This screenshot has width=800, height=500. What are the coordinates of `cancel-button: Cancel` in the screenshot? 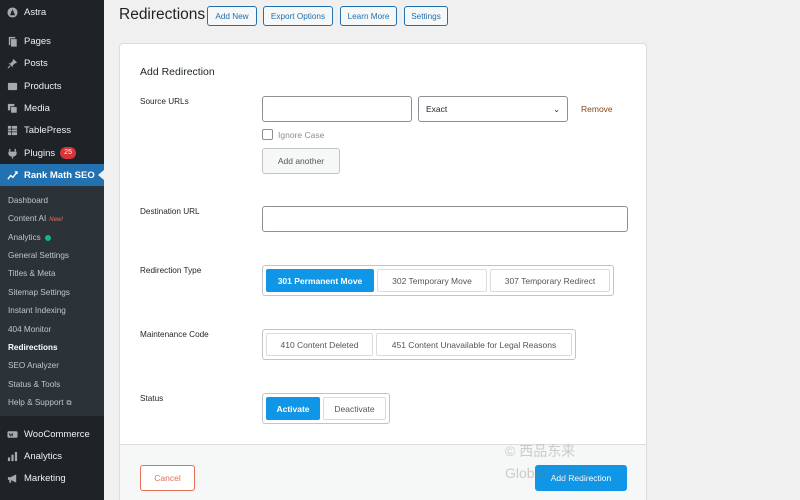 It's located at (167, 478).